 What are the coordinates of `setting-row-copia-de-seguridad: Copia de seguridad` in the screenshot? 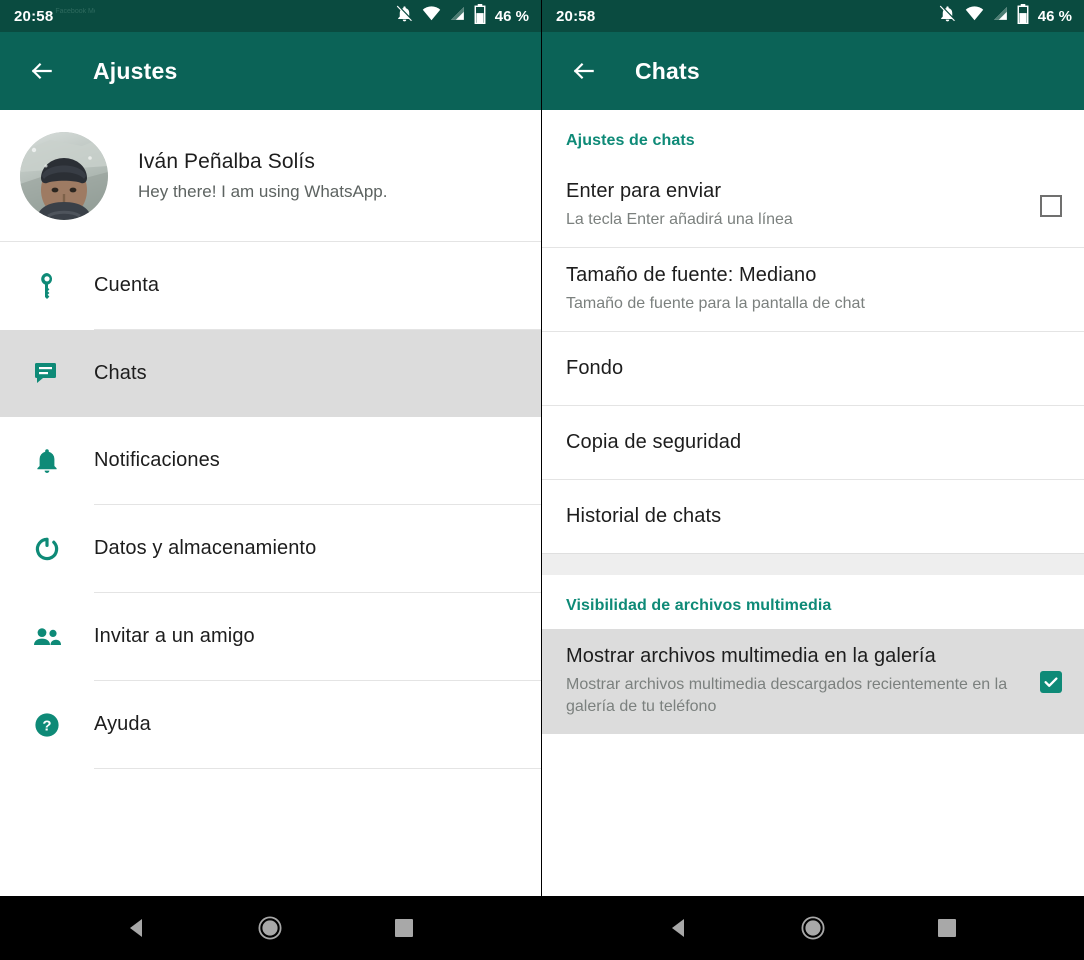 It's located at (813, 442).